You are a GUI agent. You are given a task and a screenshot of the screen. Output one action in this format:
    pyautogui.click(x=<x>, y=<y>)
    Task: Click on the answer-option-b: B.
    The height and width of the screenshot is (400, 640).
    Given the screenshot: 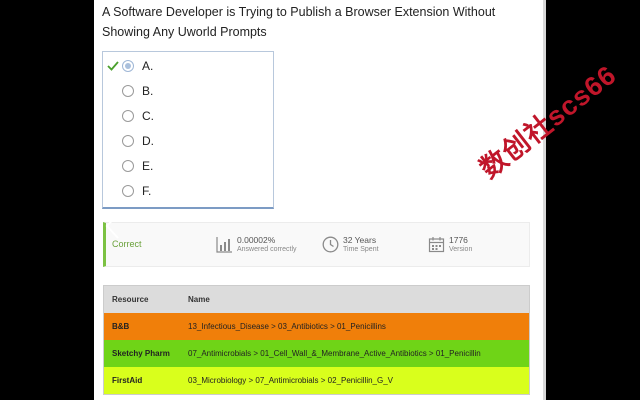 What is the action you would take?
    pyautogui.click(x=188, y=92)
    